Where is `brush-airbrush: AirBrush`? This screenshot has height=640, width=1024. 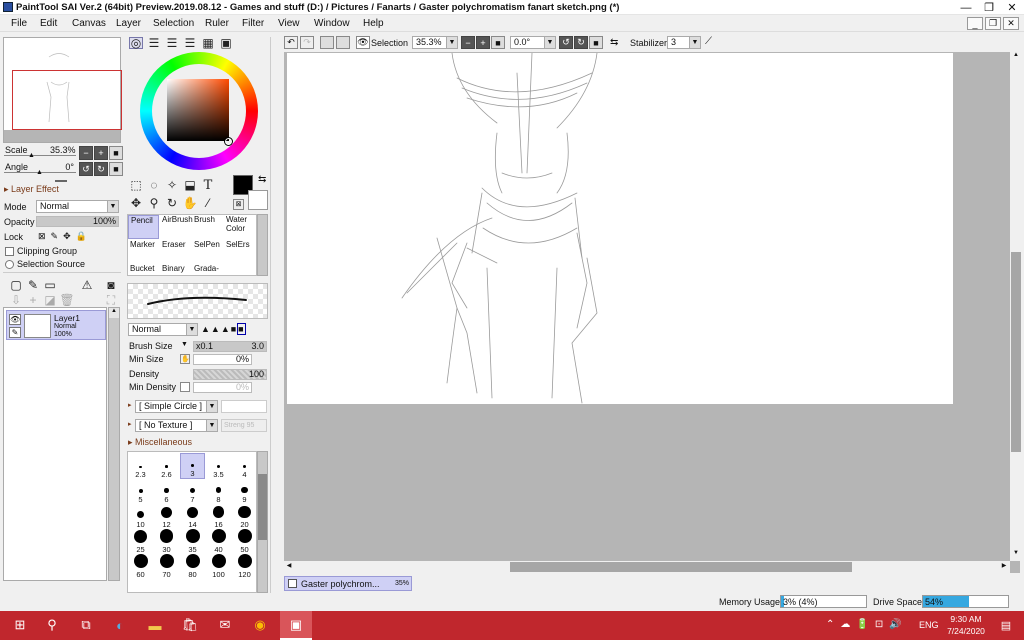
brush-airbrush: AirBrush is located at coordinates (176, 227).